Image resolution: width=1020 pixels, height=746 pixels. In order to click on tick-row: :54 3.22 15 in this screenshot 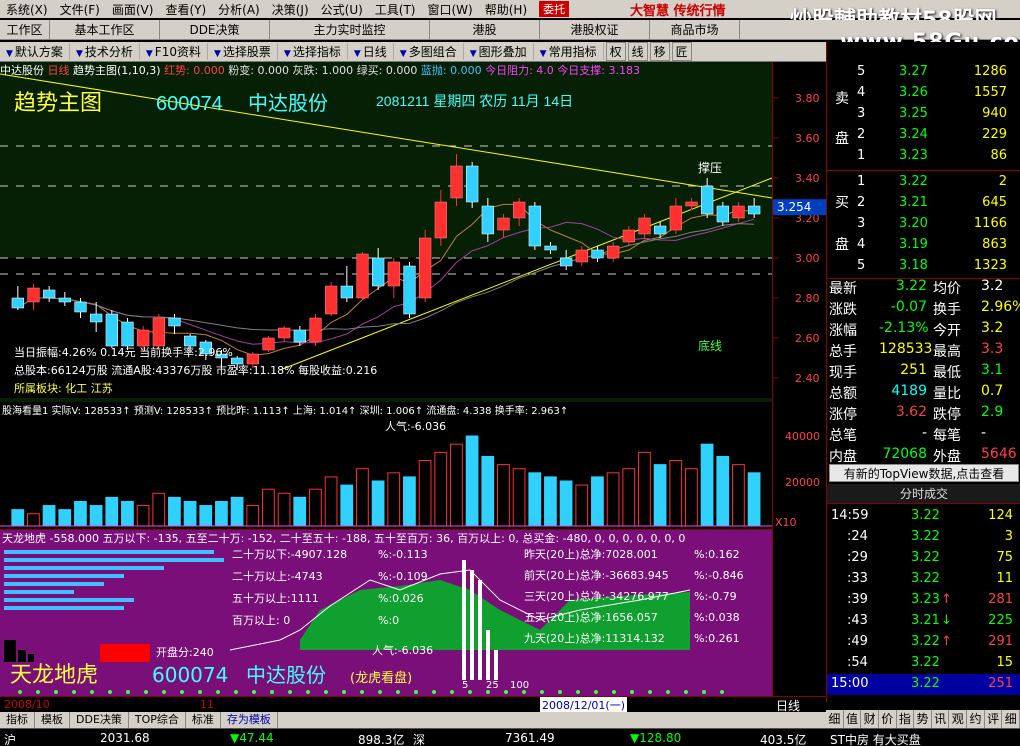, I will do `click(923, 663)`.